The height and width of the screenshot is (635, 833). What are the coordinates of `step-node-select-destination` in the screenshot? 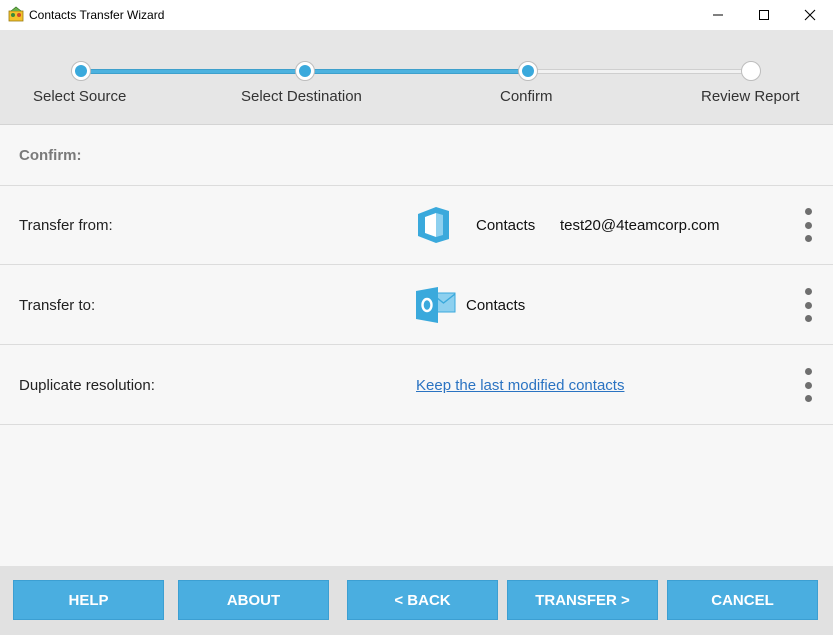 It's located at (305, 71).